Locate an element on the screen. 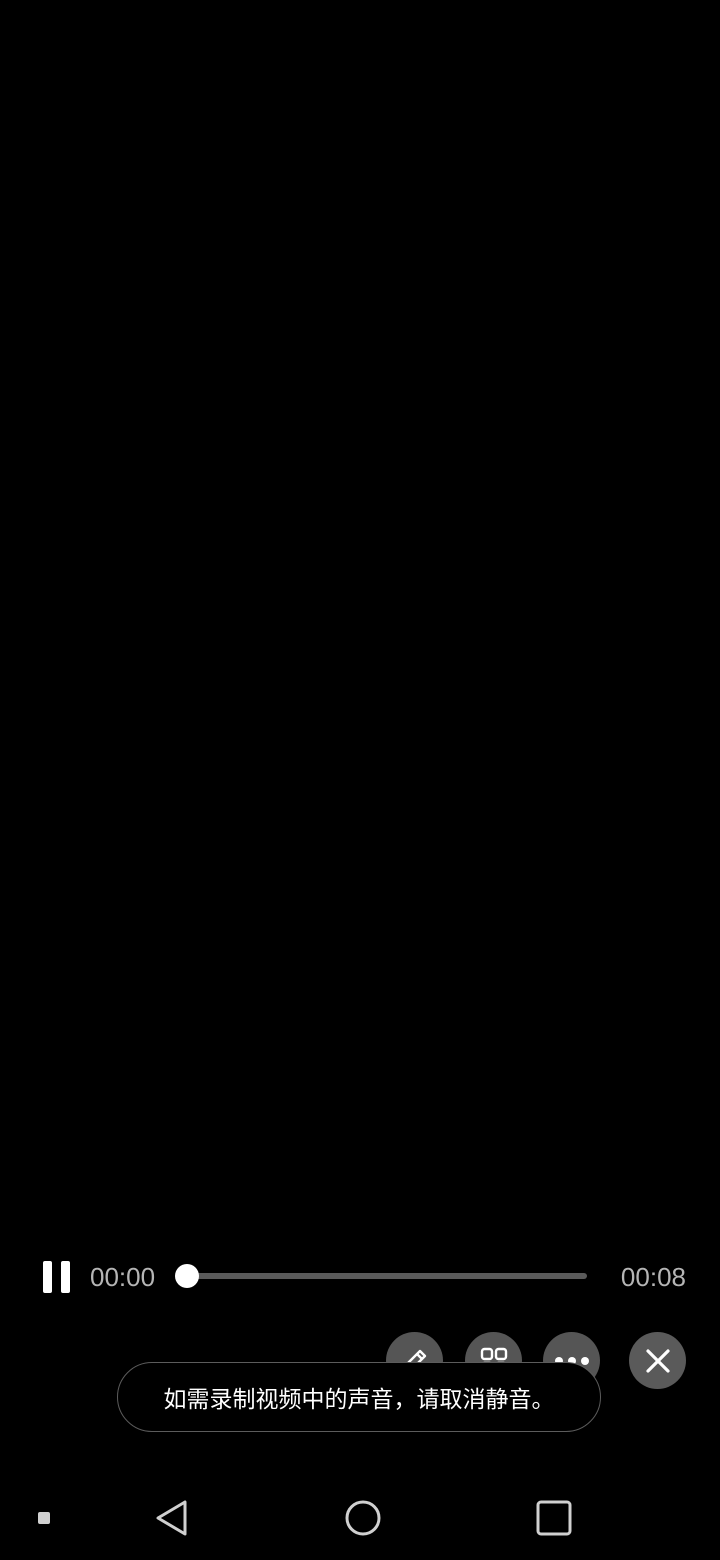 This screenshot has height=1560, width=720. seek-bar is located at coordinates (381, 1276).